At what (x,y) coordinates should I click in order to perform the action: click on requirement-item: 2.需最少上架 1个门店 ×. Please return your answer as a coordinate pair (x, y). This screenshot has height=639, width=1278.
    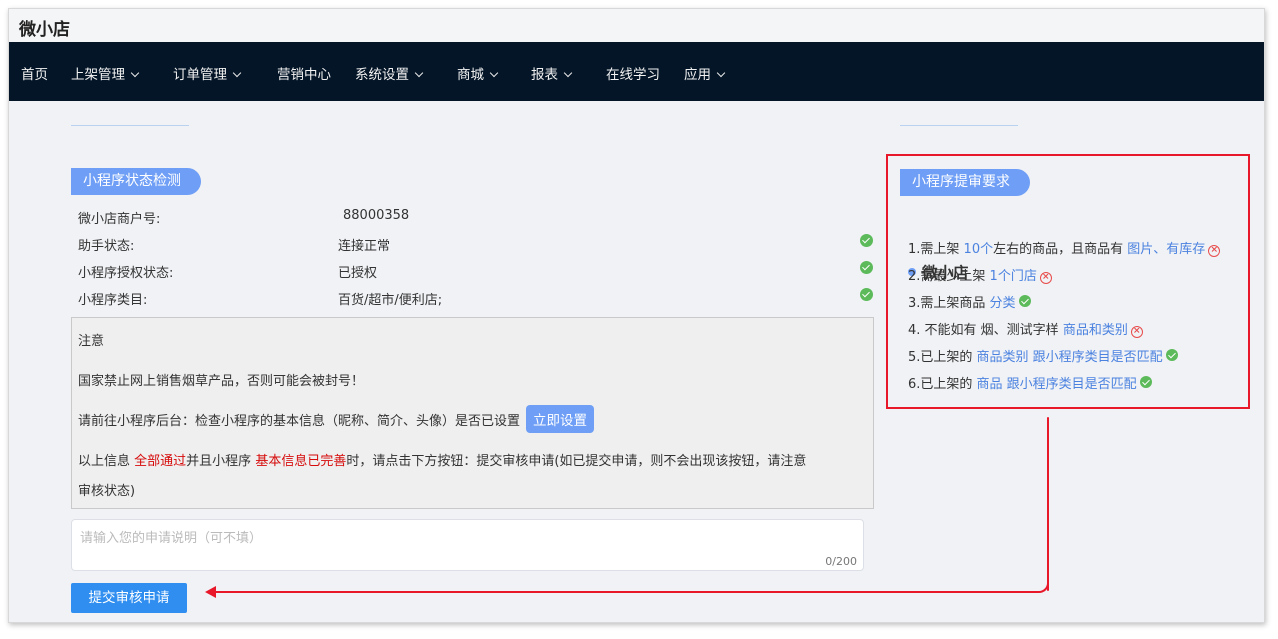
    Looking at the image, I should click on (980, 274).